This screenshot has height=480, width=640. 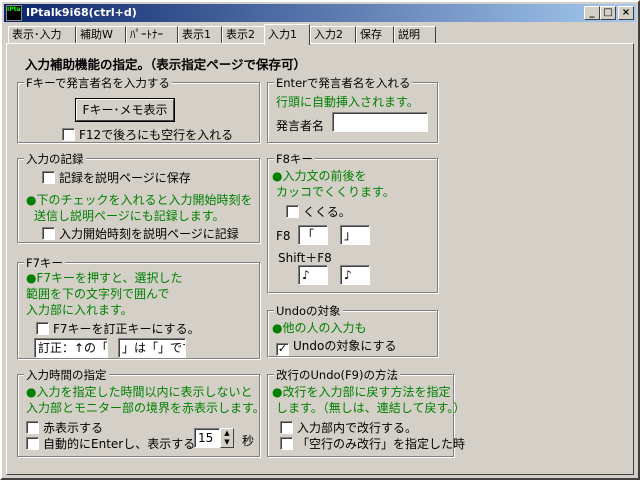 I want to click on f7-correction-box, so click(x=42, y=328).